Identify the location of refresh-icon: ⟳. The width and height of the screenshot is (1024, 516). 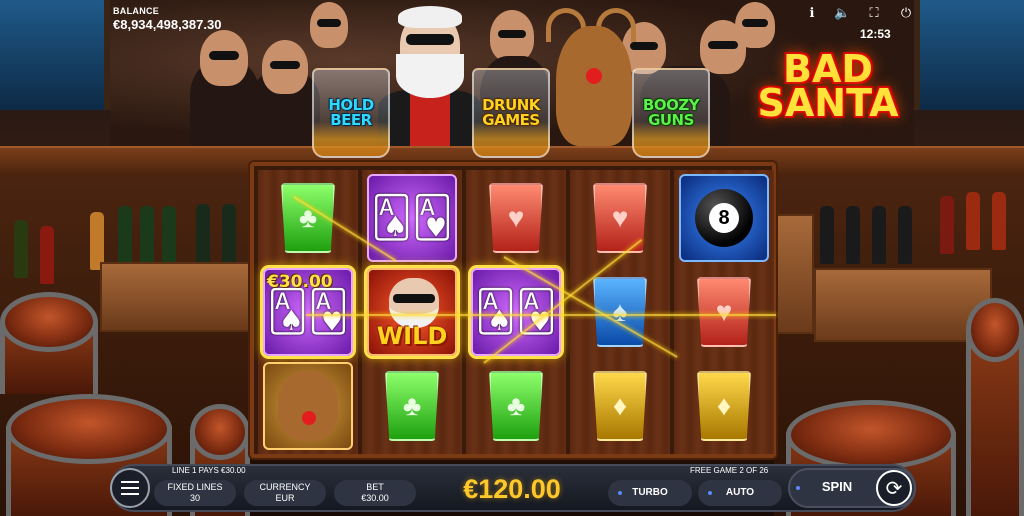
(894, 488).